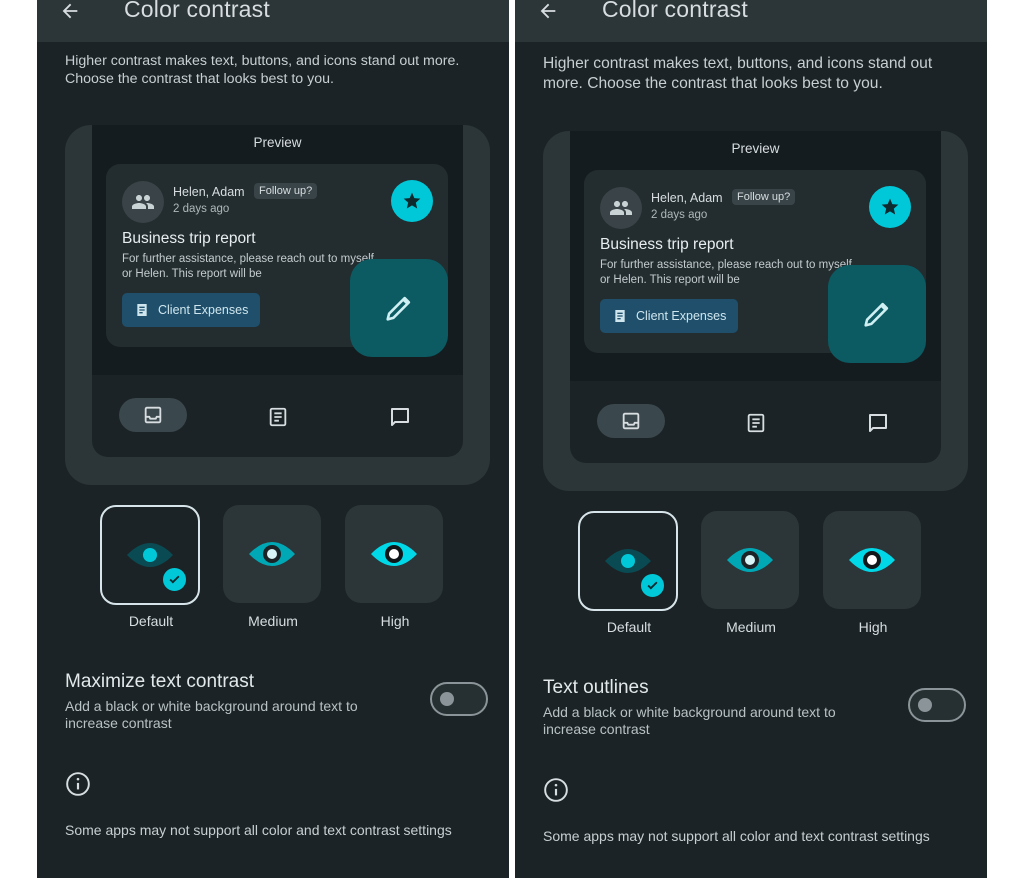  Describe the element at coordinates (459, 699) in the screenshot. I see `contrast-toggle-switch` at that location.